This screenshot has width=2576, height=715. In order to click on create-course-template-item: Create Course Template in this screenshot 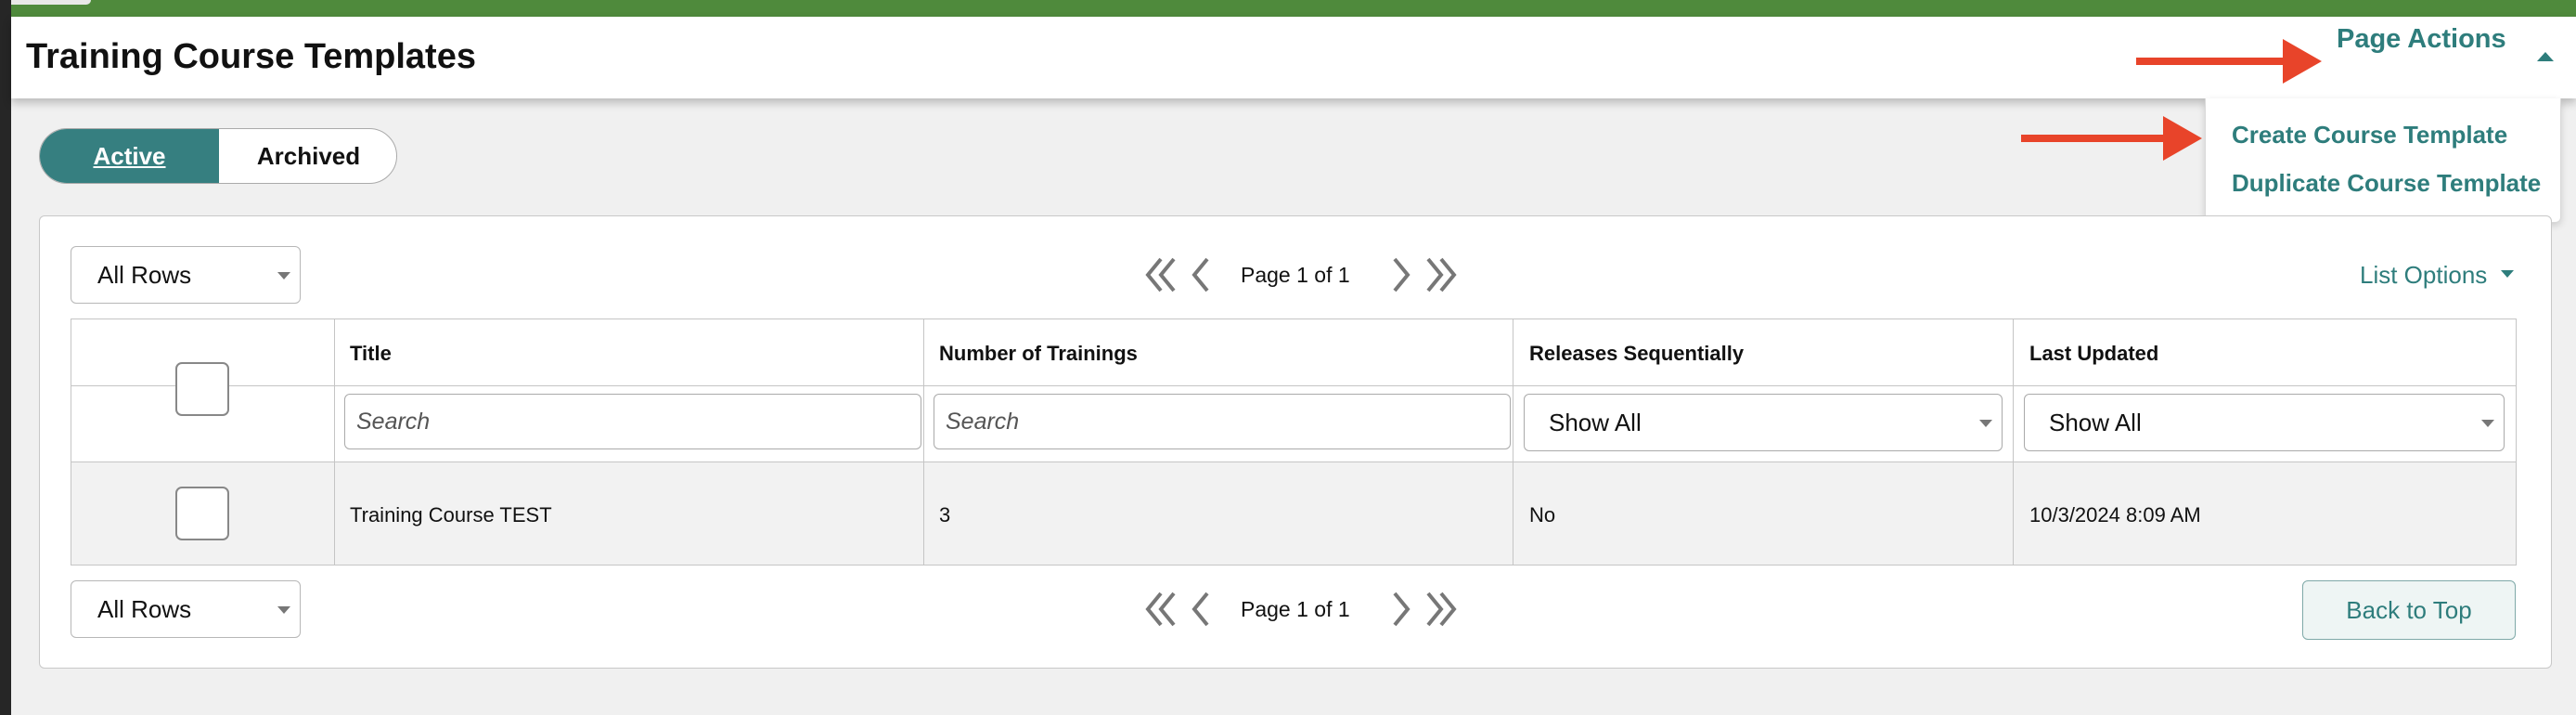, I will do `click(2369, 135)`.